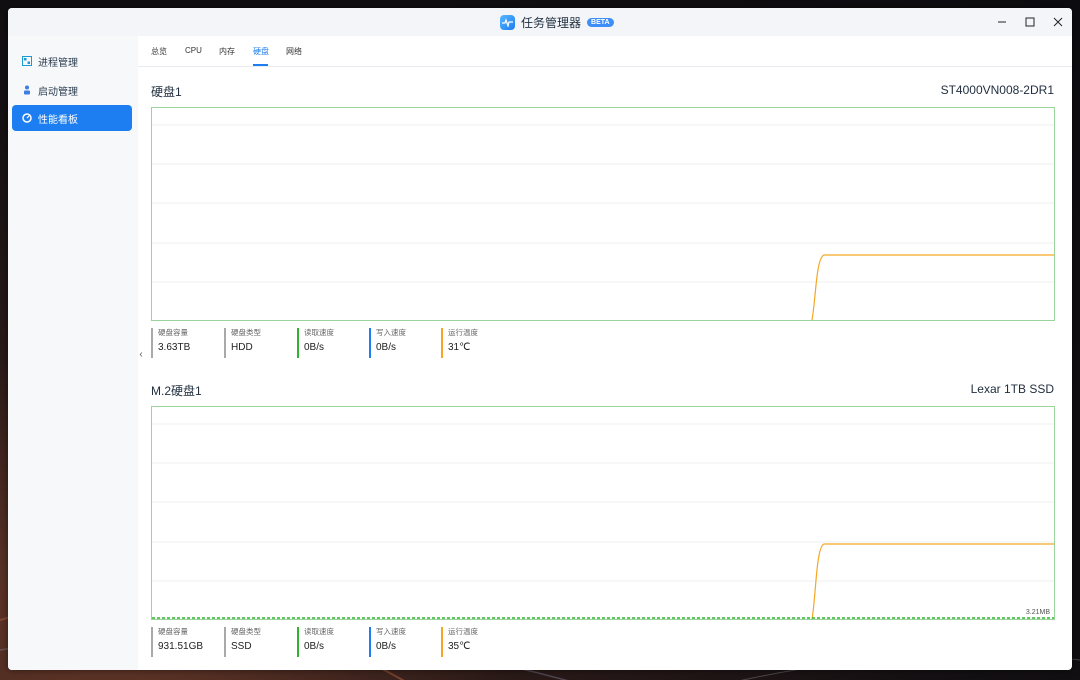 The image size is (1080, 680). I want to click on active-tab-indicator, so click(260, 65).